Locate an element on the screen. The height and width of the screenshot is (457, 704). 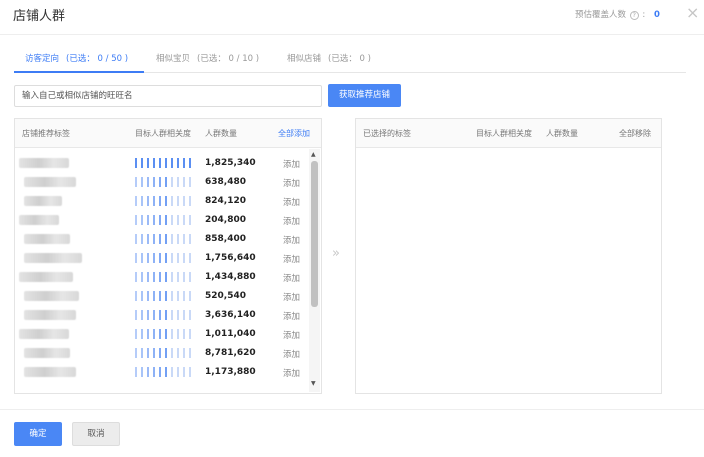
footer-divider is located at coordinates (352, 409).